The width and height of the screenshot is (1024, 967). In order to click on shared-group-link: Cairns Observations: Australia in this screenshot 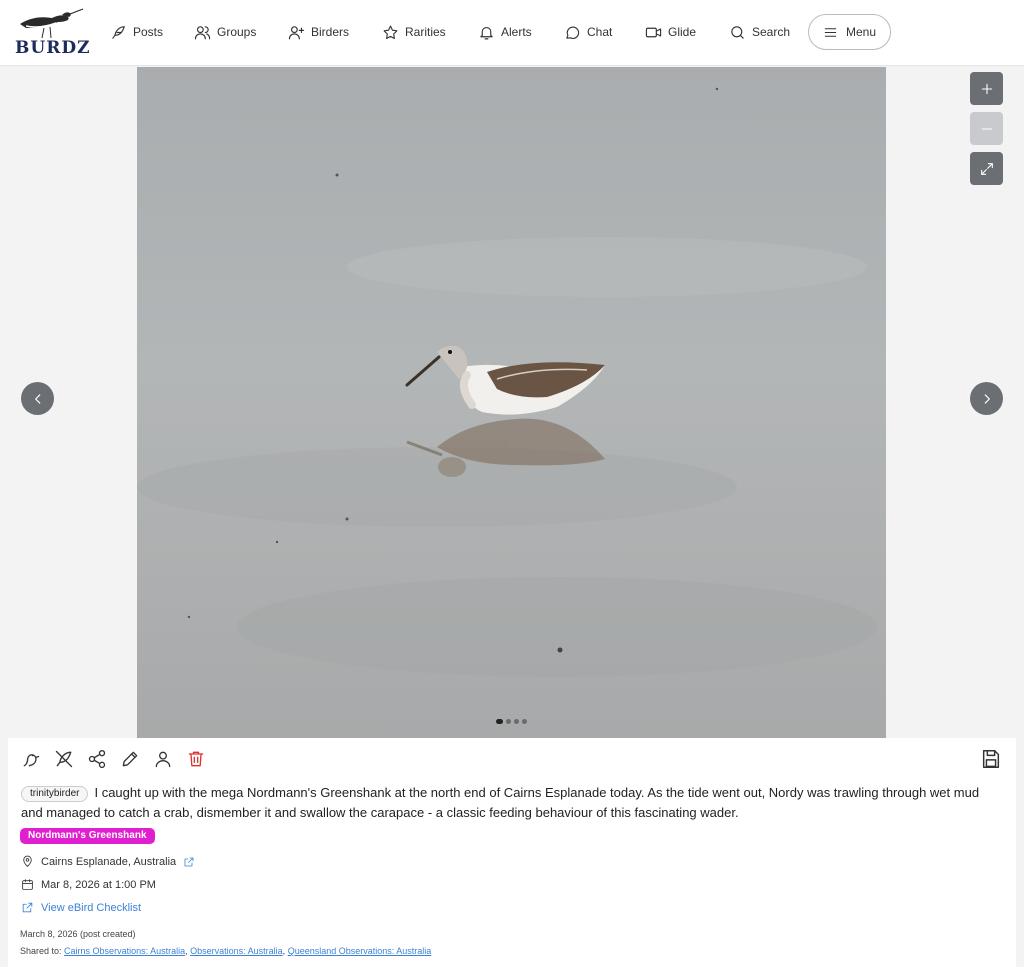, I will do `click(124, 951)`.